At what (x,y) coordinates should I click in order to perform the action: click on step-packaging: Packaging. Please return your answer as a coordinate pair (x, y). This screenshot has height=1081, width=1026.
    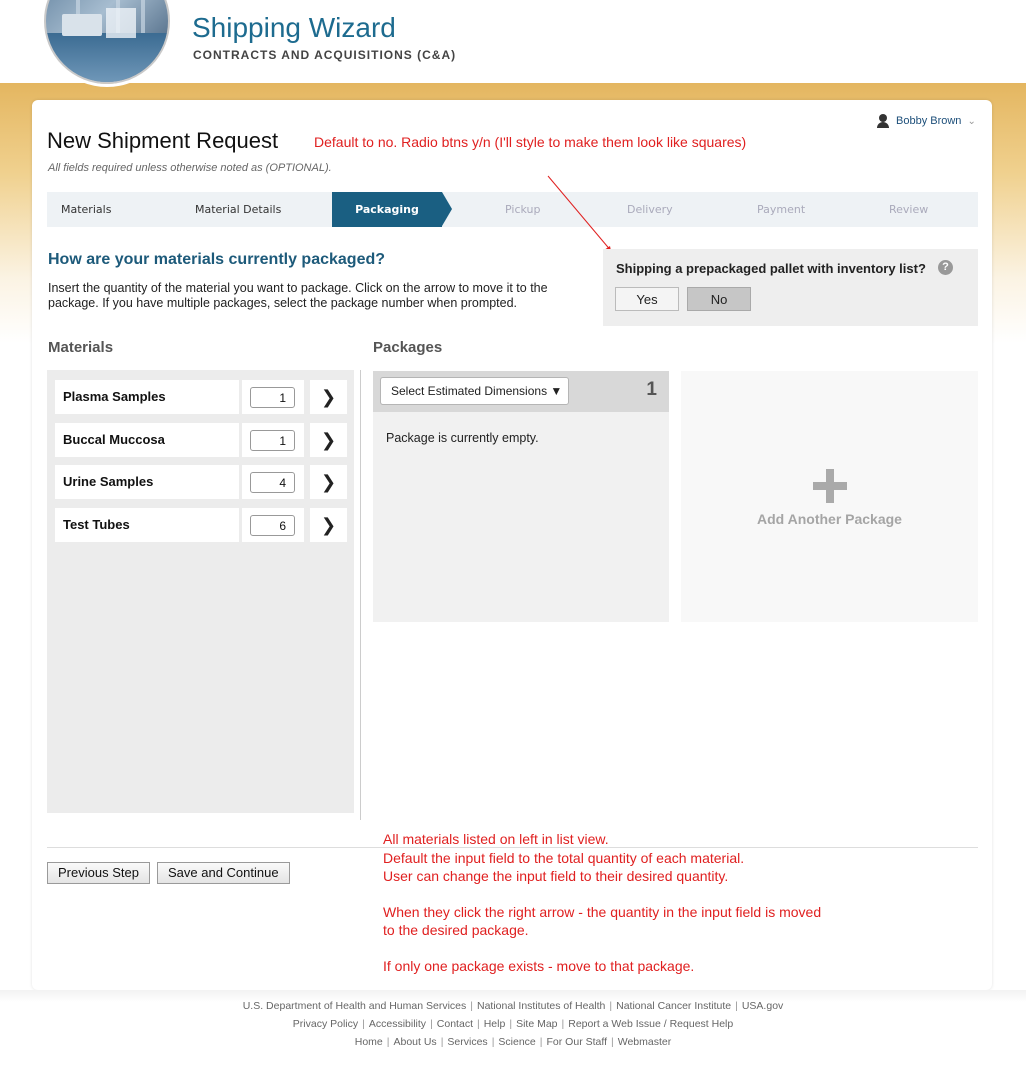
    Looking at the image, I should click on (392, 209).